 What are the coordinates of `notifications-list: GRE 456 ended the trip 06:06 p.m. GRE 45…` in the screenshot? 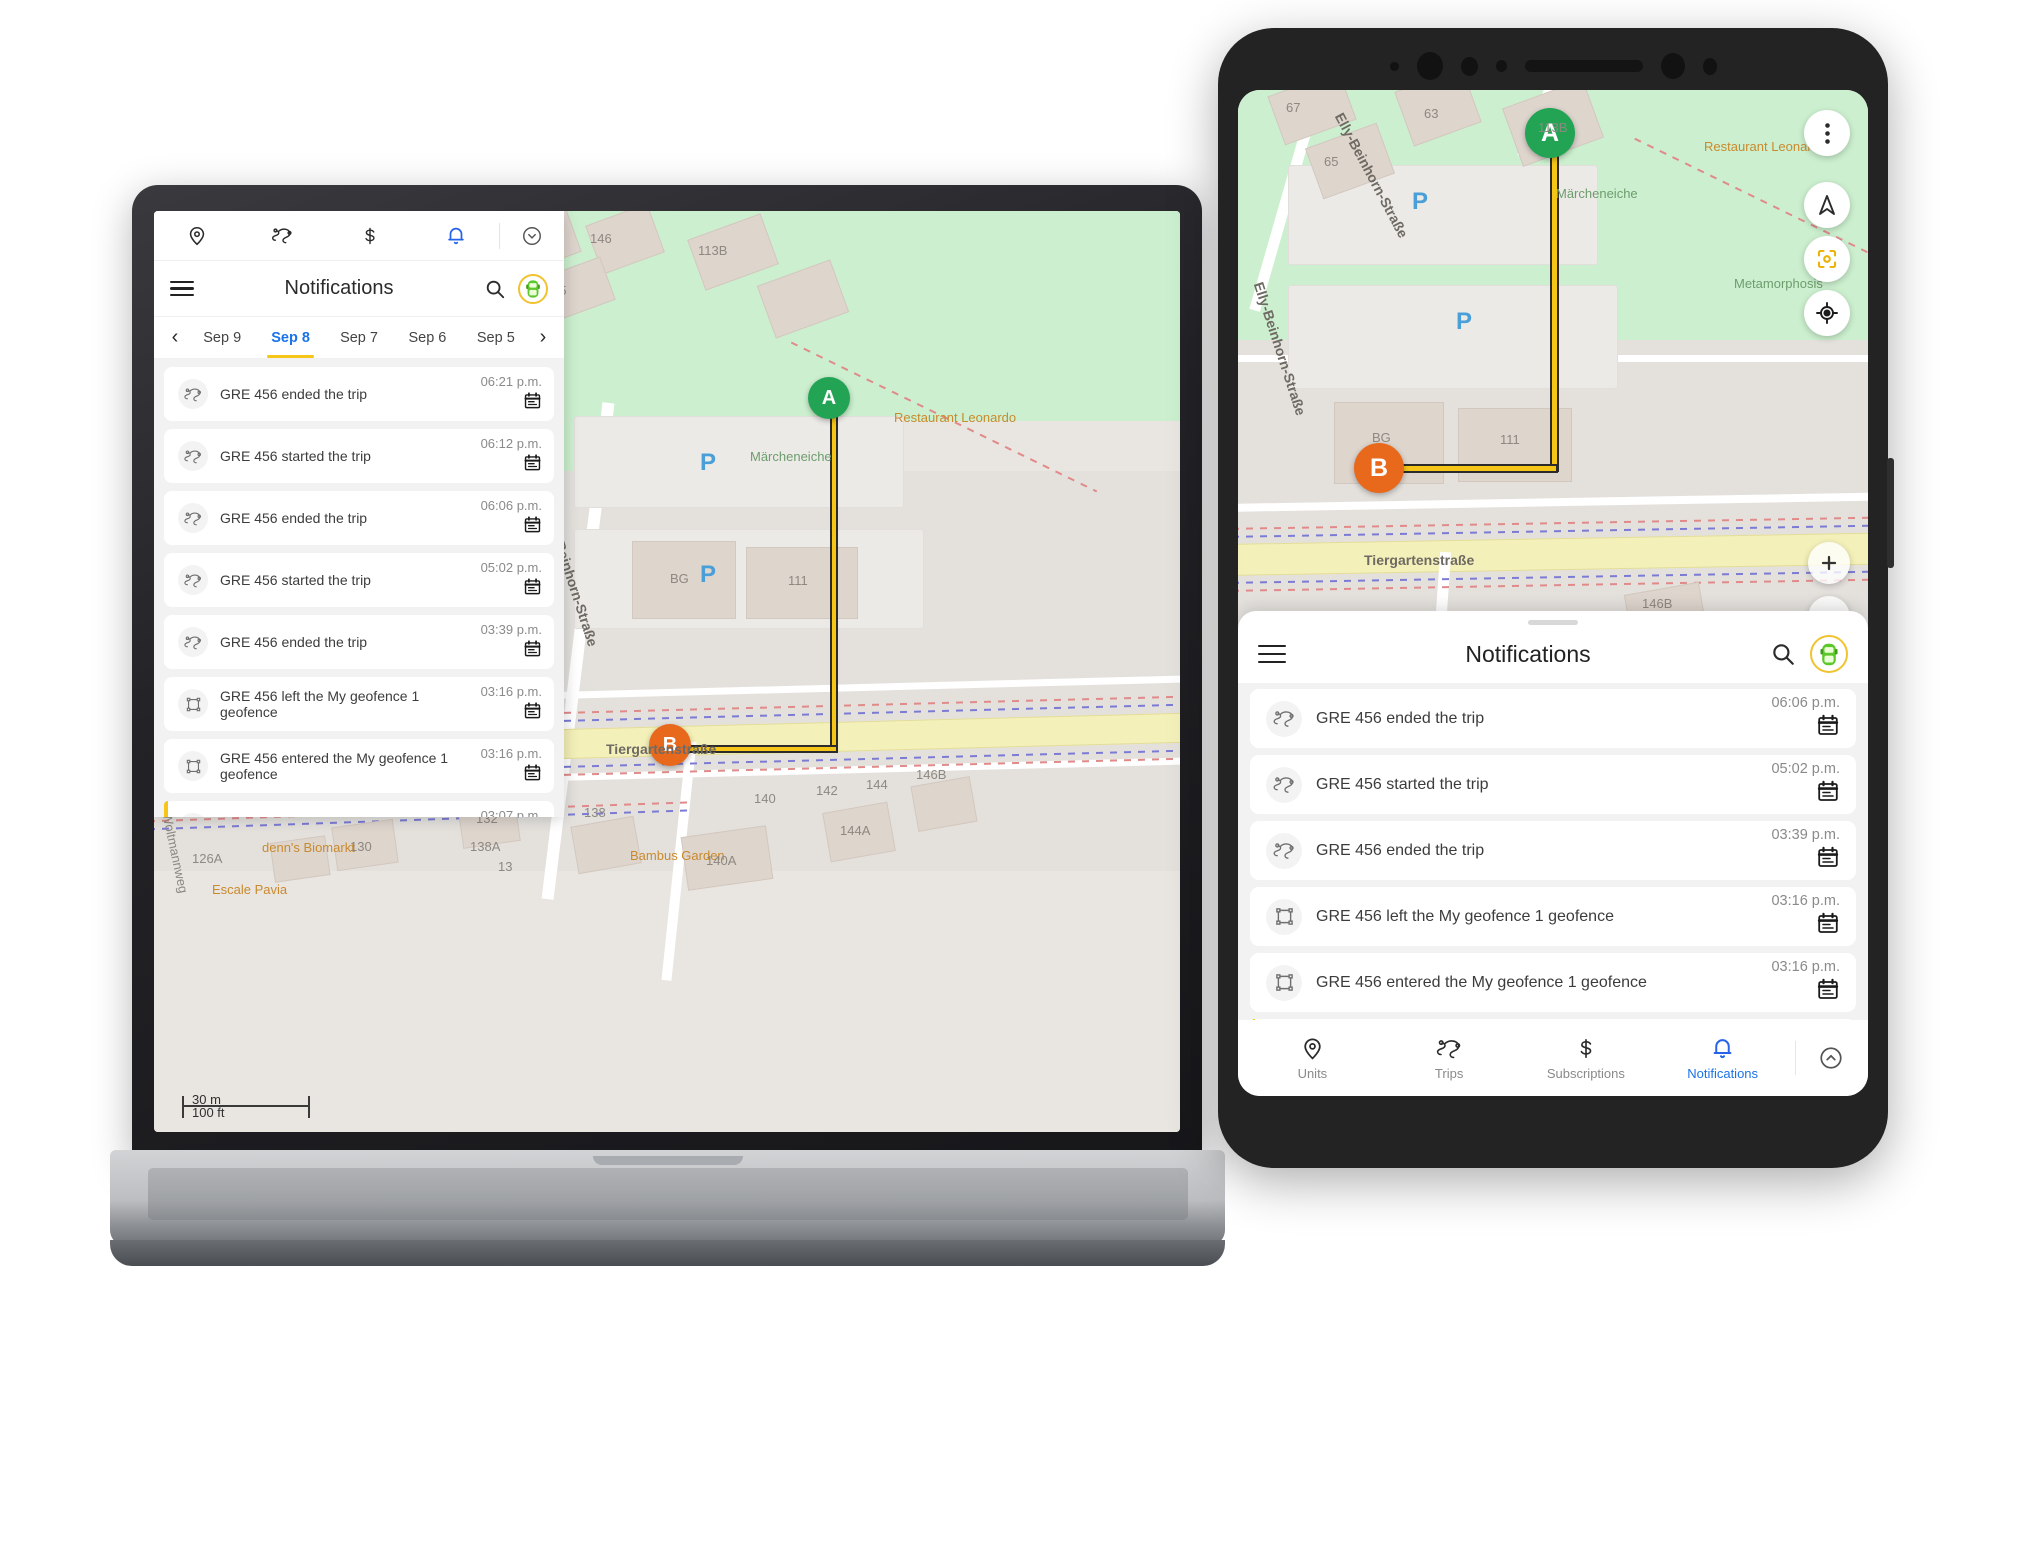 It's located at (1553, 851).